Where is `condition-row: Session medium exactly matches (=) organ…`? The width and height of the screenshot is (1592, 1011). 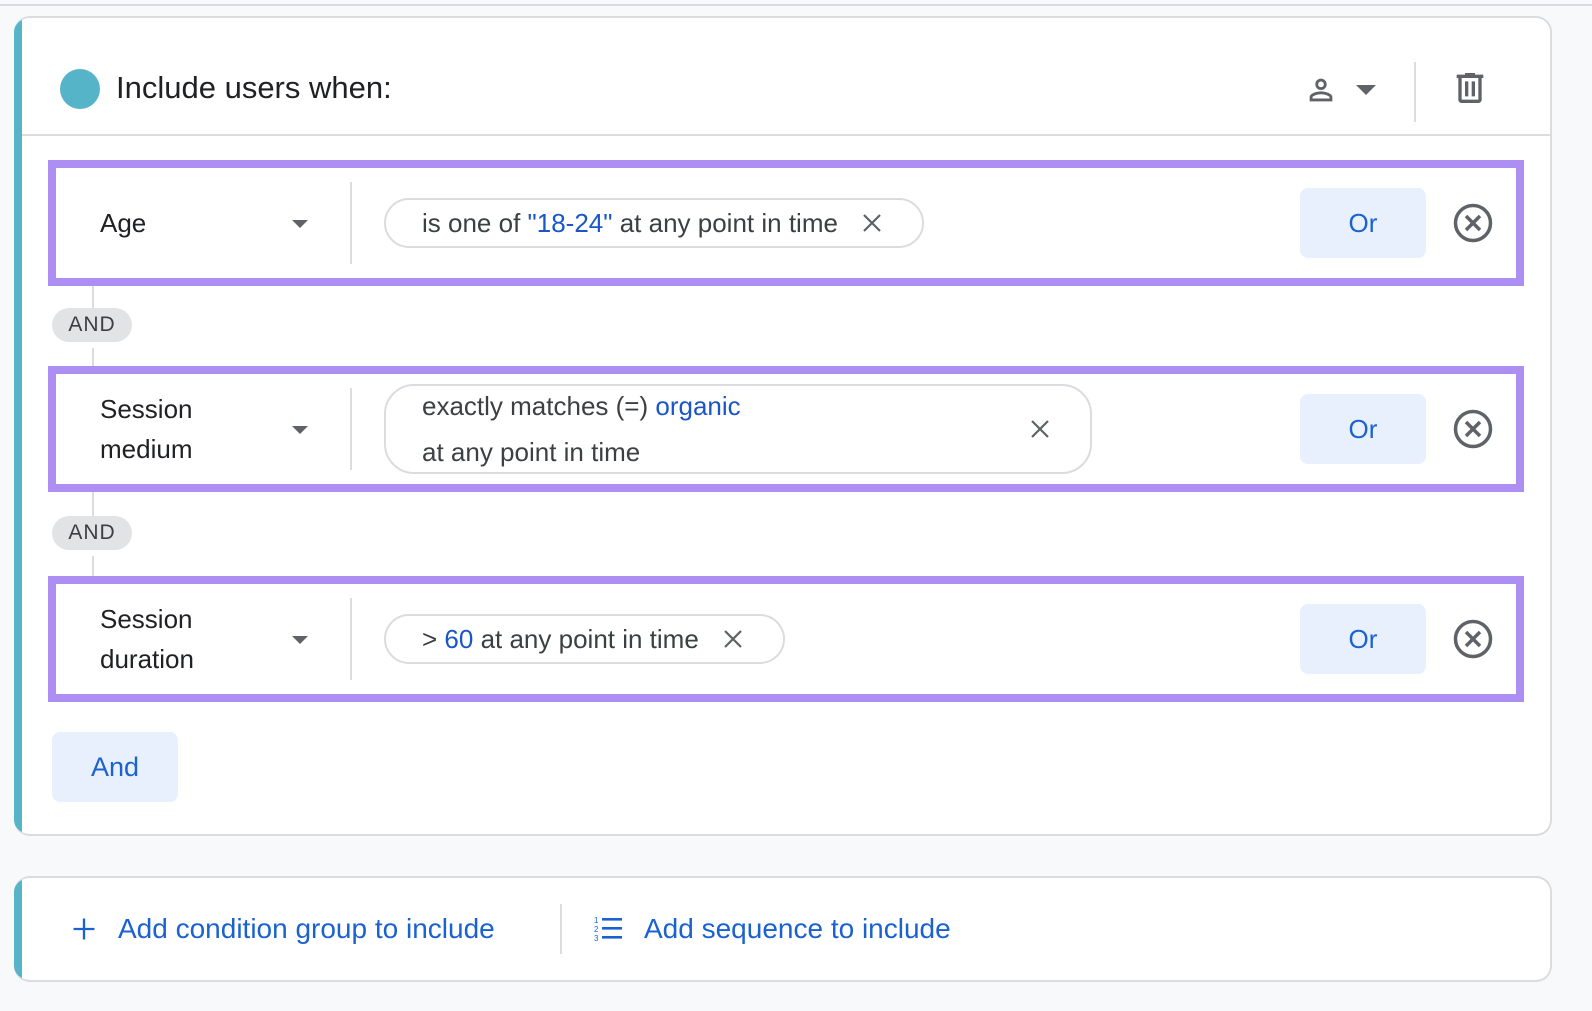 condition-row: Session medium exactly matches (=) organ… is located at coordinates (786, 429).